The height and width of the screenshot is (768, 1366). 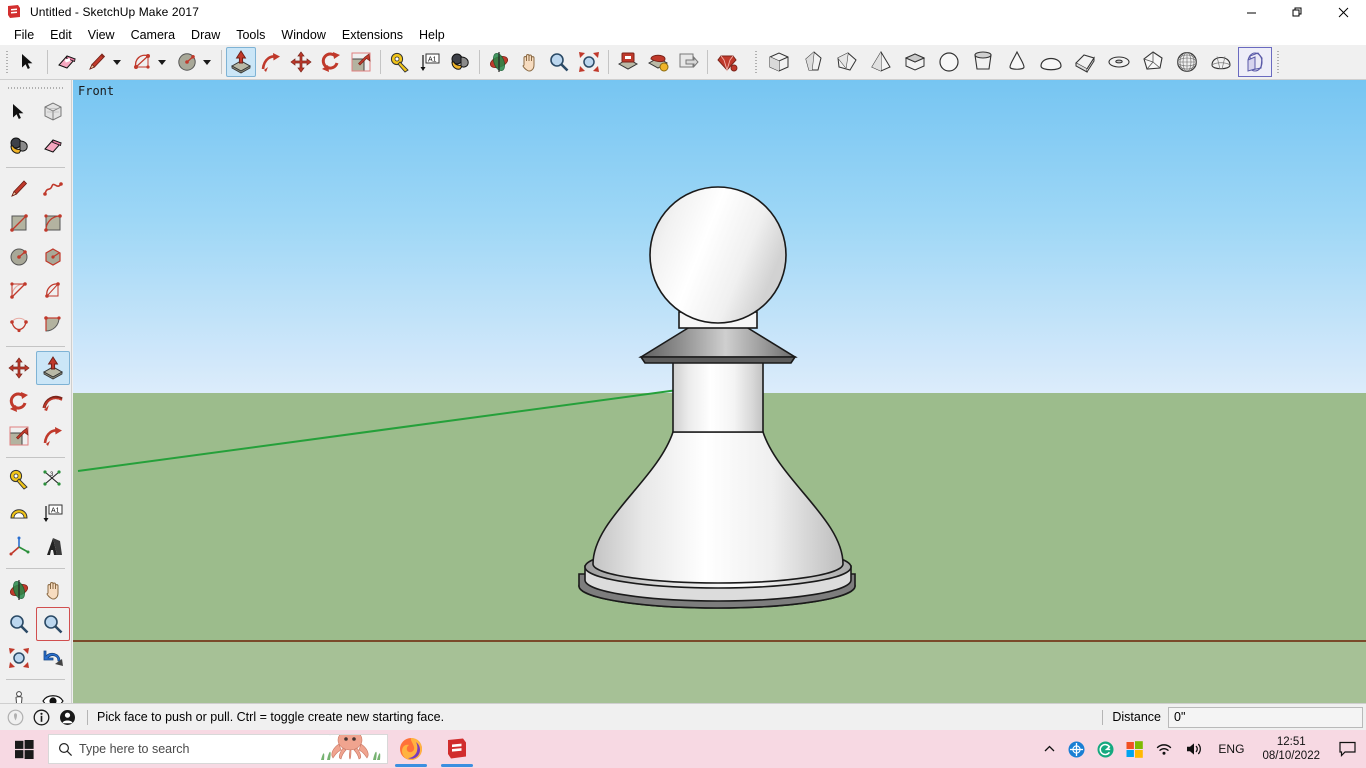 What do you see at coordinates (658, 62) in the screenshot?
I see `toolbar-share-model-button` at bounding box center [658, 62].